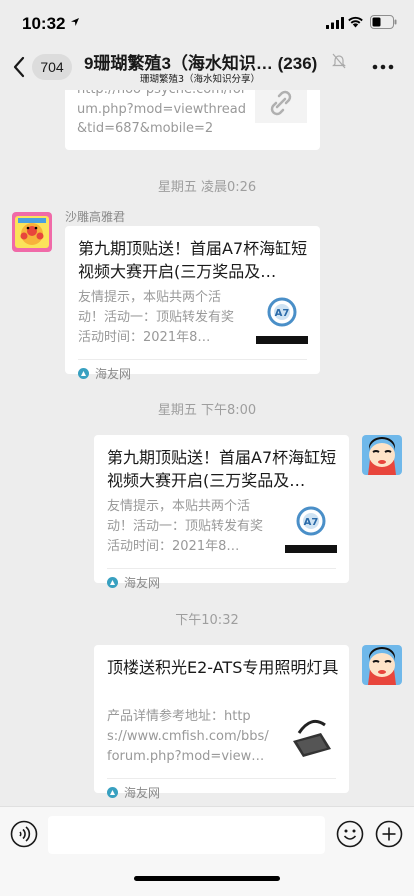  What do you see at coordinates (32, 232) in the screenshot?
I see `sender-avatar` at bounding box center [32, 232].